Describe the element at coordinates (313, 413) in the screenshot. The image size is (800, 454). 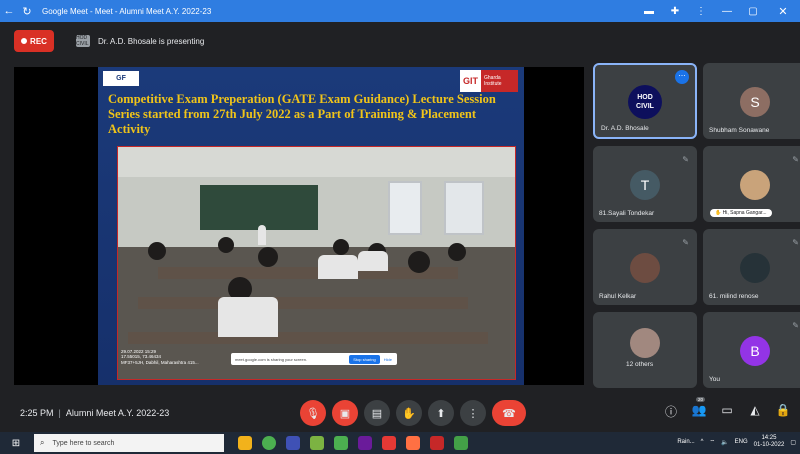
I see `mic-toggle-button: 🎙` at that location.